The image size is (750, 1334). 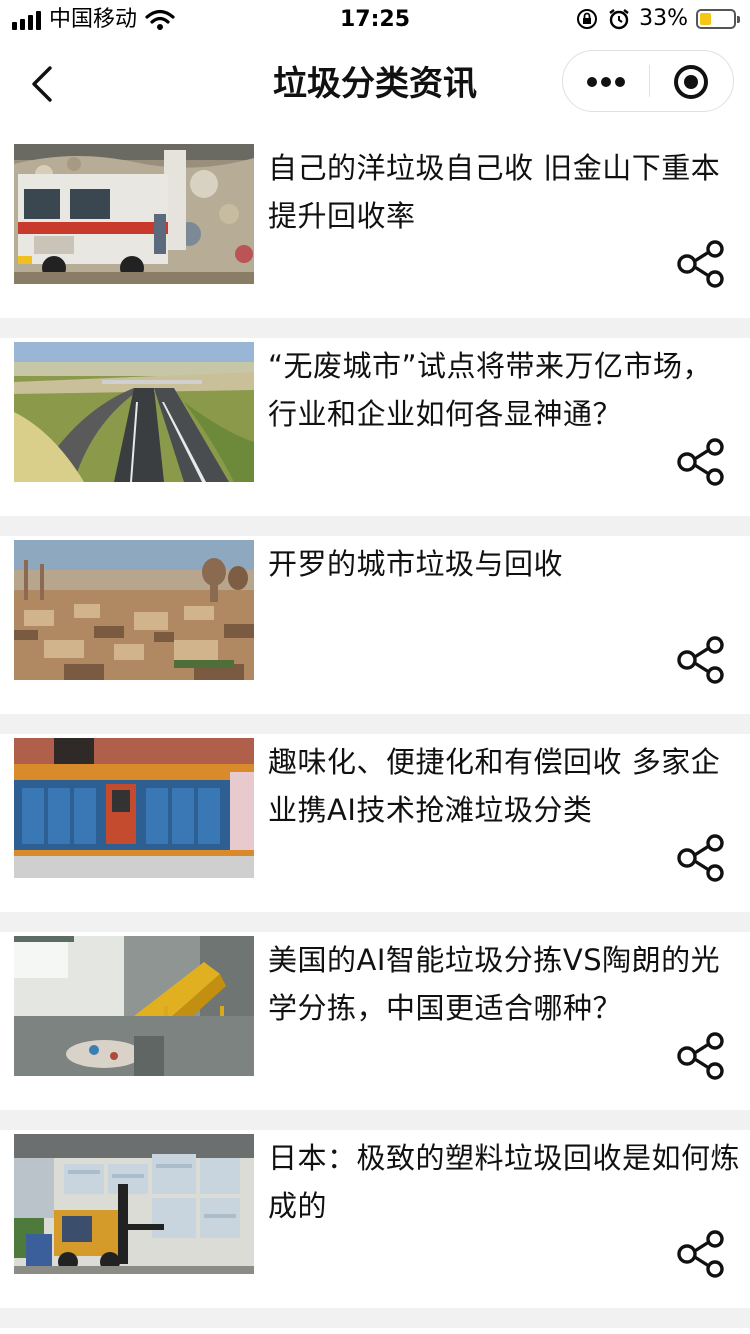 I want to click on news-item: 自己的洋垃圾自己收 旧金山下重本提升回收率, so click(x=375, y=239).